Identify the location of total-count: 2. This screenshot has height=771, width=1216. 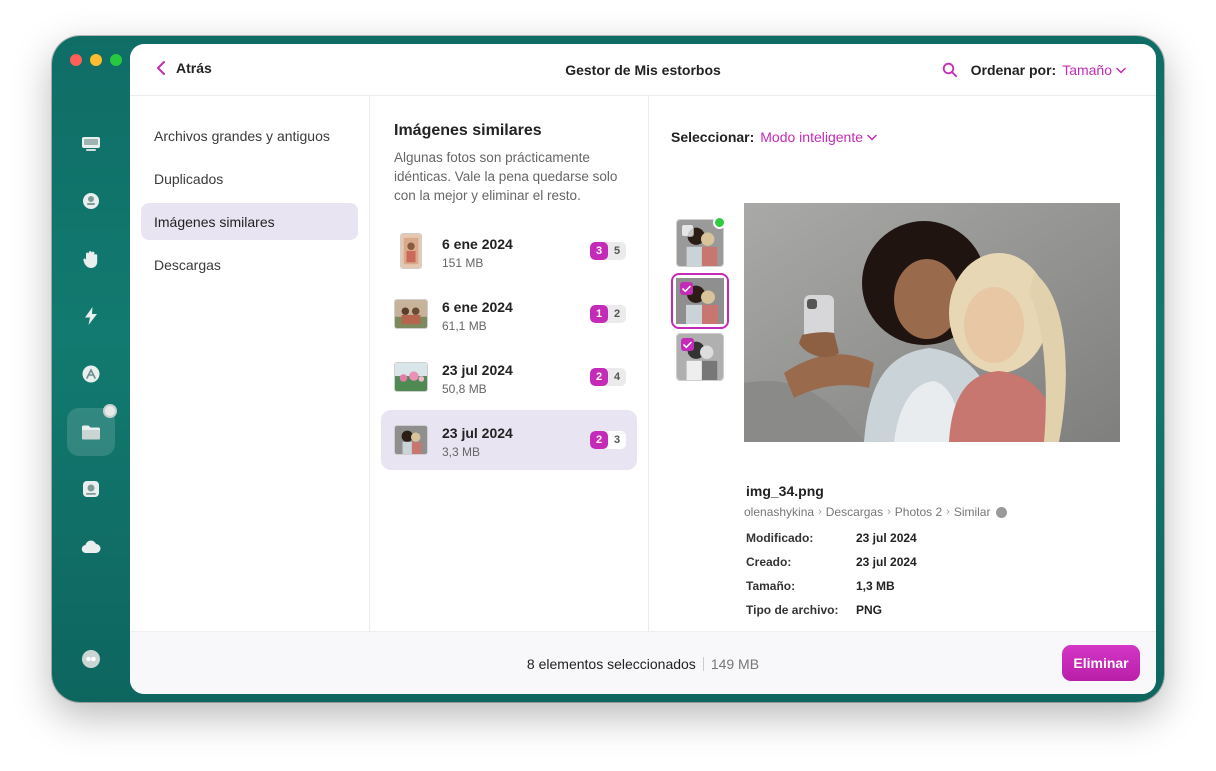
(617, 314).